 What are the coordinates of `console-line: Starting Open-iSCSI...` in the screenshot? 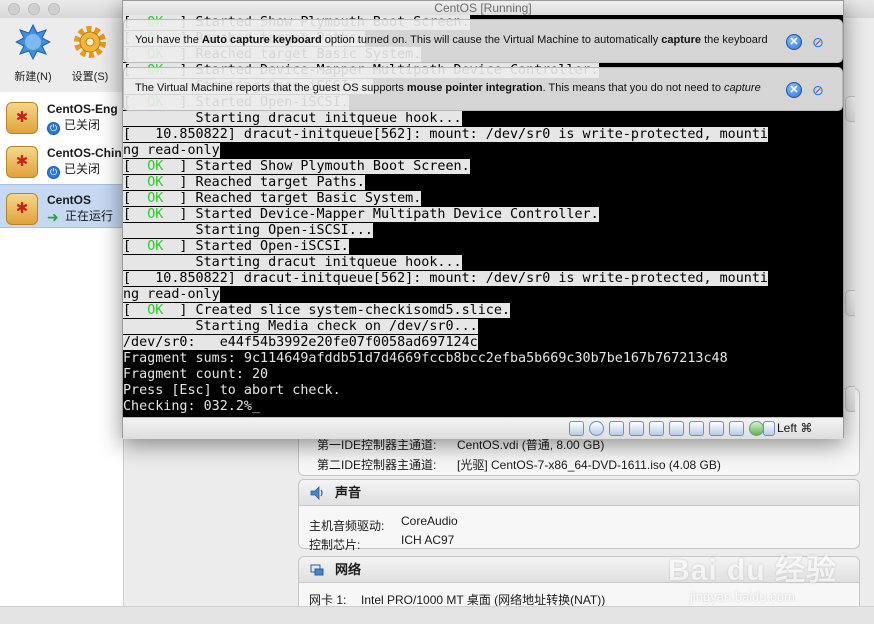 It's located at (248, 230).